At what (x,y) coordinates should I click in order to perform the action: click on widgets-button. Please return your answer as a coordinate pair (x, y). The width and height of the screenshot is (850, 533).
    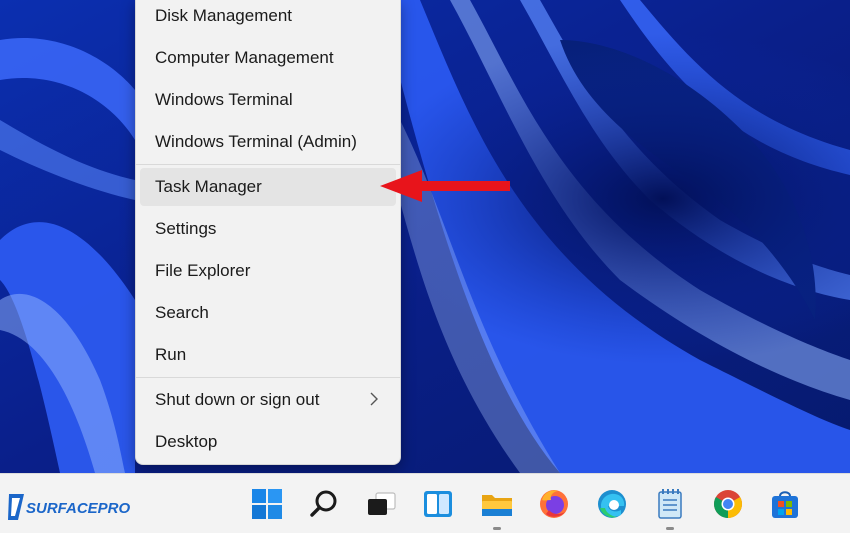
    Looking at the image, I should click on (438, 504).